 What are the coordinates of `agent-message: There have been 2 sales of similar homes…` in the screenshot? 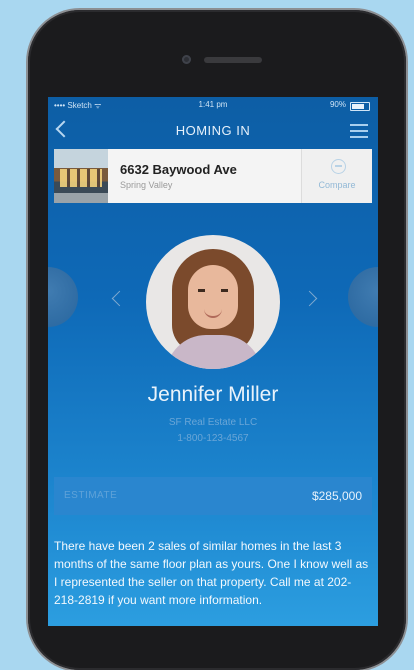 It's located at (211, 573).